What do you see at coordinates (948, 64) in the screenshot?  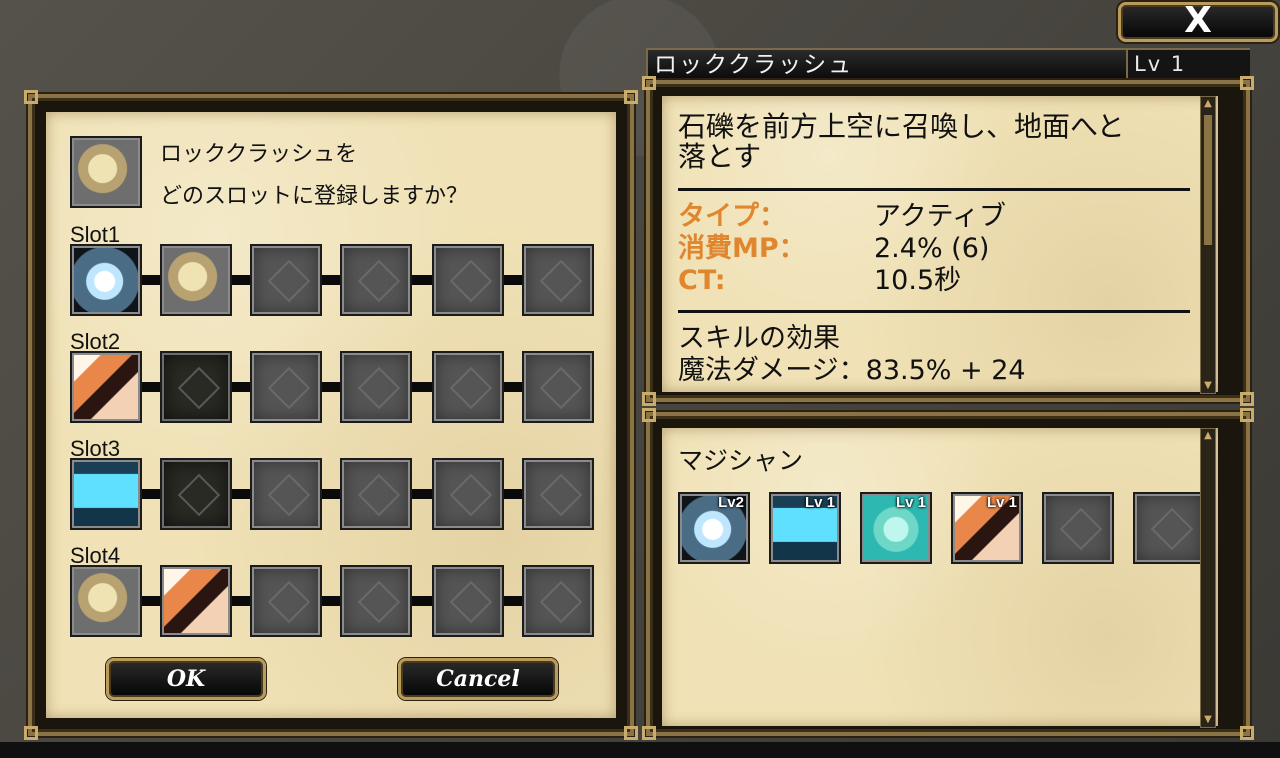 I see `skill-title-bar: ロッククラッシュ Lv 1` at bounding box center [948, 64].